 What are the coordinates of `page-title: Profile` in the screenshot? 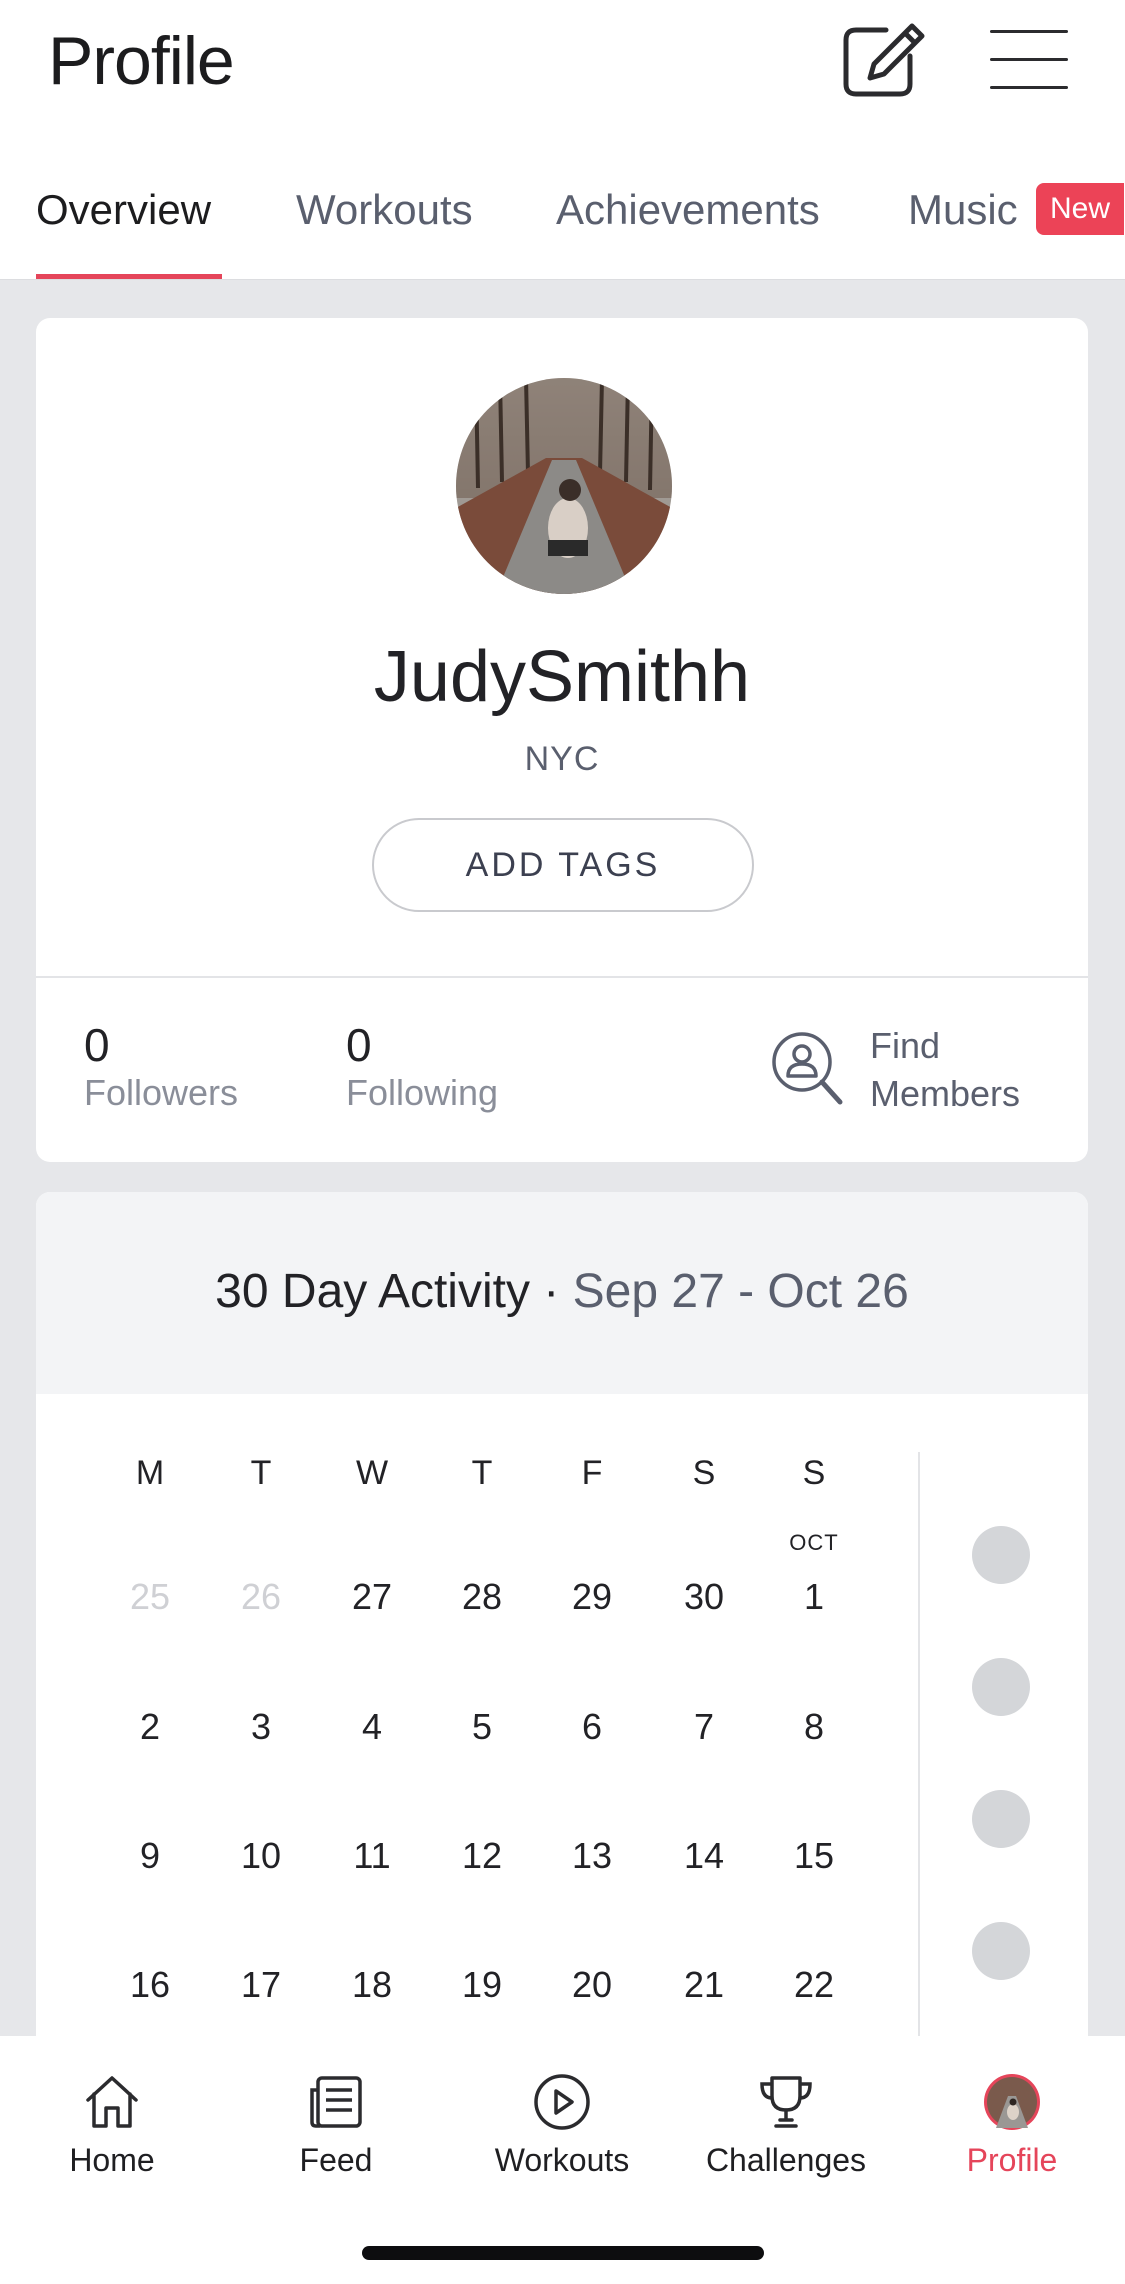 It's located at (141, 61).